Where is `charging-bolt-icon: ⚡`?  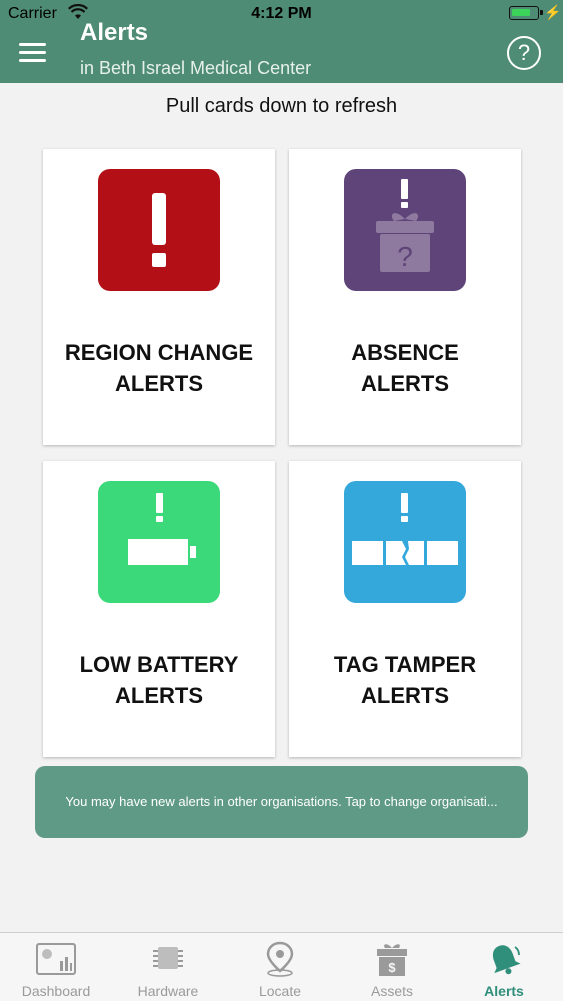 charging-bolt-icon: ⚡ is located at coordinates (553, 12).